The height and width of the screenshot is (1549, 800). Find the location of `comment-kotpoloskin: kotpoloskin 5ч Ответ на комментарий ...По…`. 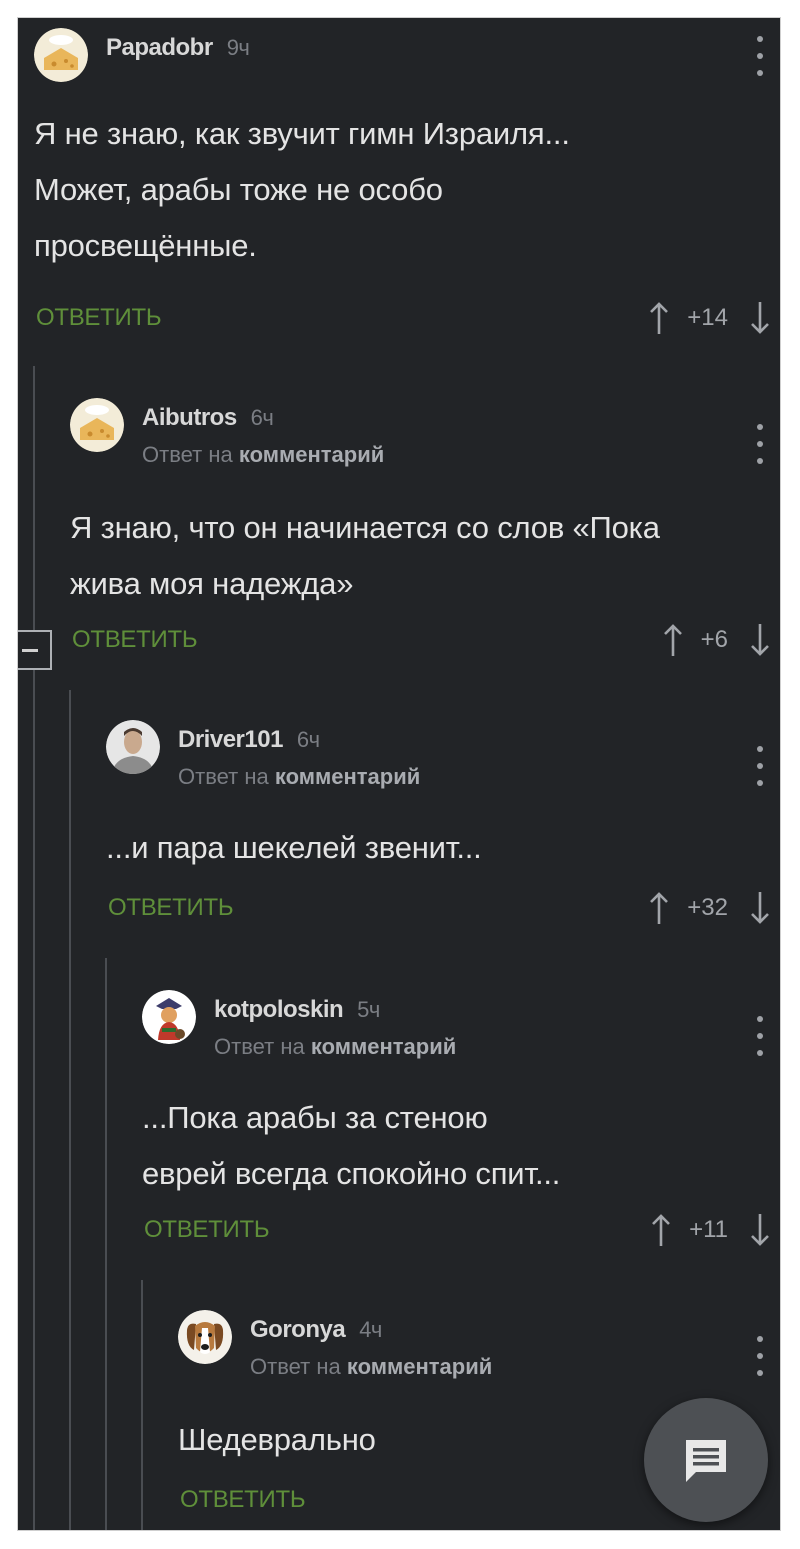

comment-kotpoloskin: kotpoloskin 5ч Ответ на комментарий ...По… is located at coordinates (461, 1120).